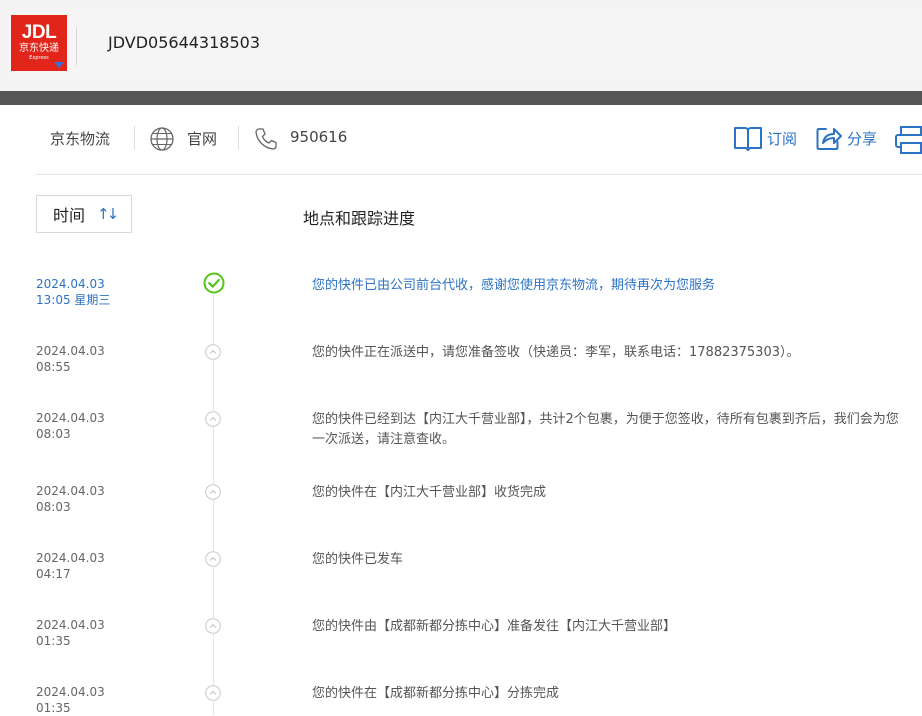 This screenshot has width=922, height=716. Describe the element at coordinates (70, 566) in the screenshot. I see `event-datetime: 2024.04.03 04:17` at that location.